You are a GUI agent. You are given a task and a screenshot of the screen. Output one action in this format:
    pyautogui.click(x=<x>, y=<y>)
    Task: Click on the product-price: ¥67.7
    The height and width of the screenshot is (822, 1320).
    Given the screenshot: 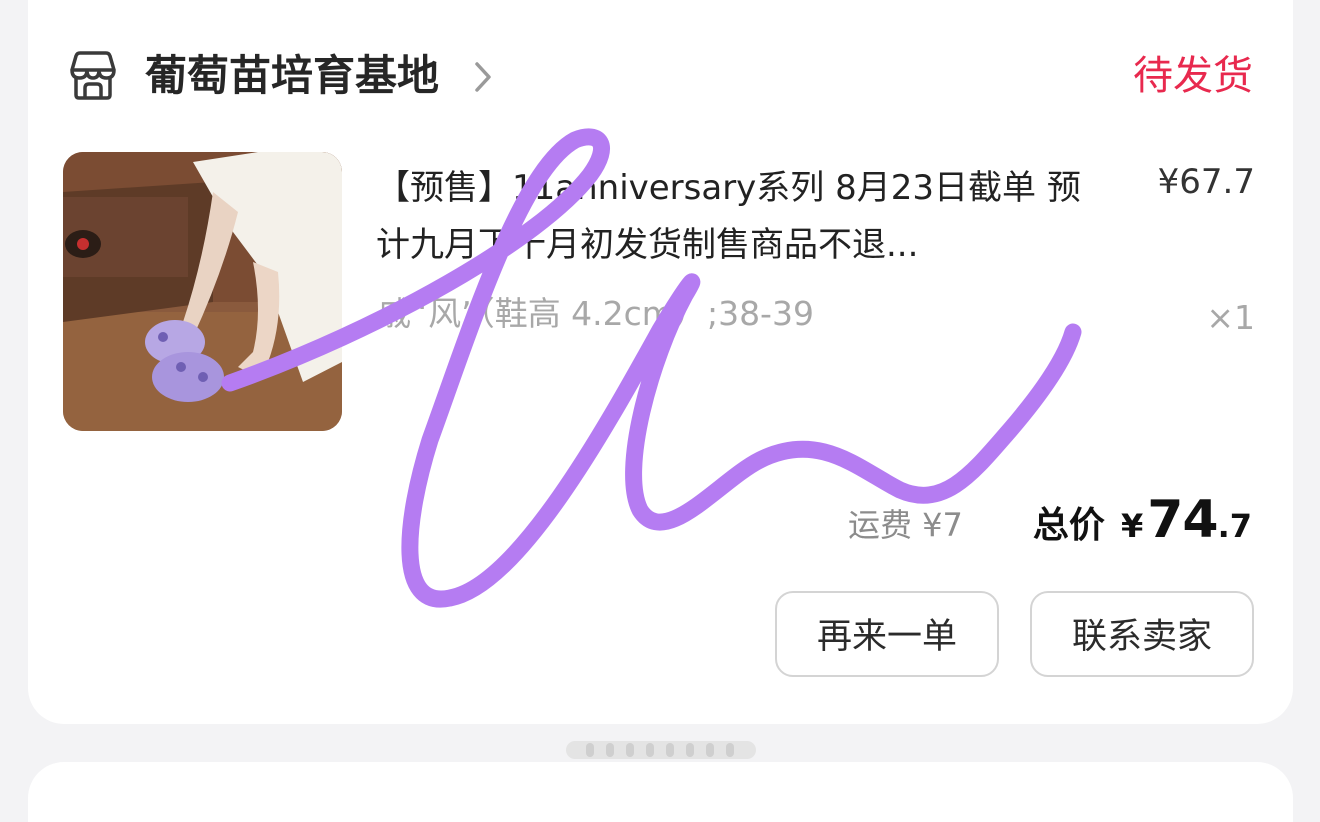 What is the action you would take?
    pyautogui.click(x=1206, y=182)
    